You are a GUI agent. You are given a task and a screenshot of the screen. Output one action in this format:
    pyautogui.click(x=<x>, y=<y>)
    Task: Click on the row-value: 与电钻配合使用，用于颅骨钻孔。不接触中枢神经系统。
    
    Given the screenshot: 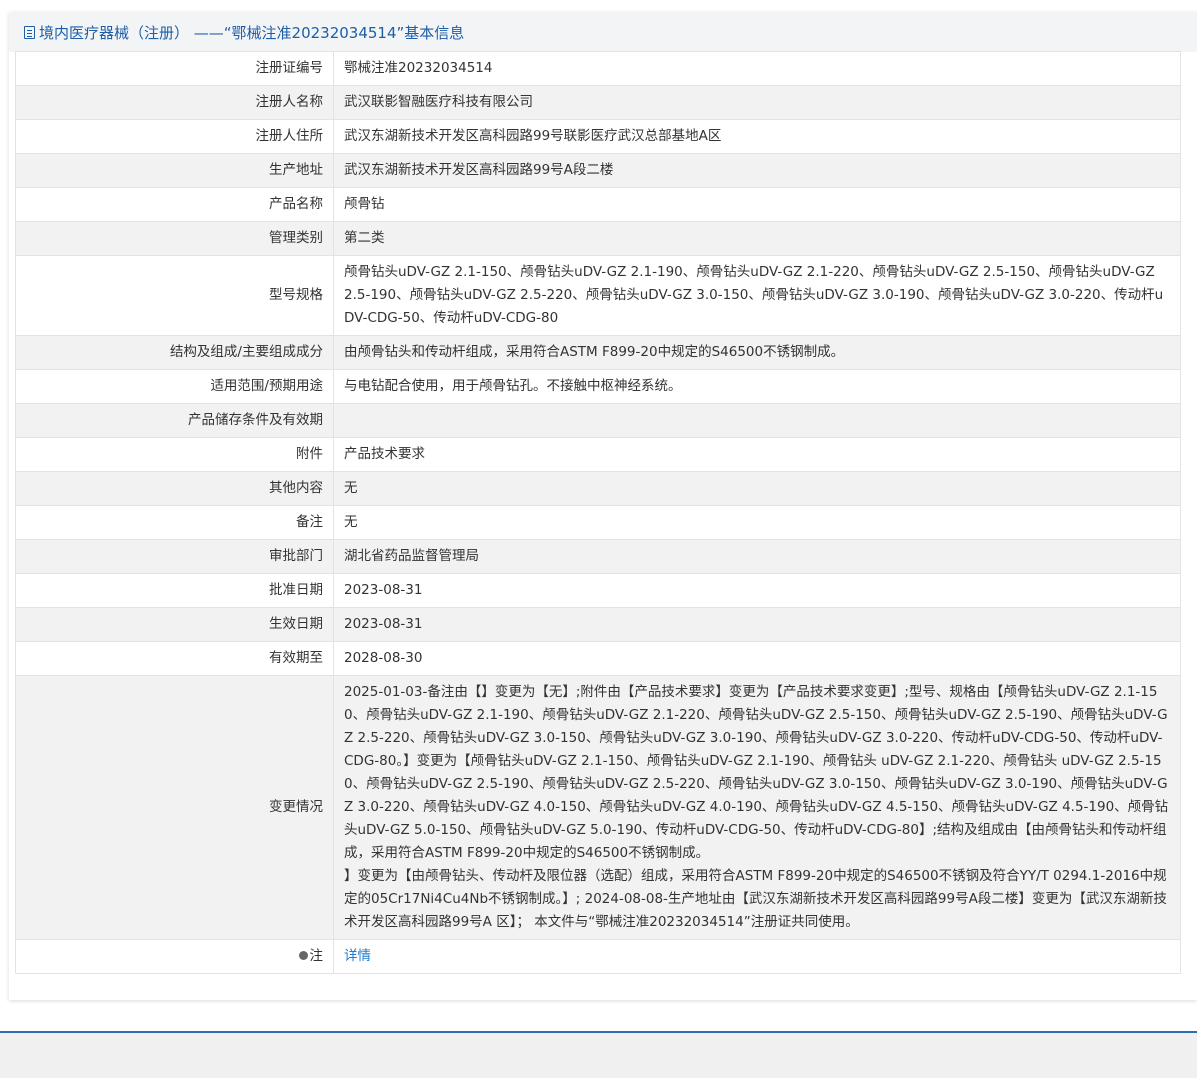 What is the action you would take?
    pyautogui.click(x=757, y=386)
    